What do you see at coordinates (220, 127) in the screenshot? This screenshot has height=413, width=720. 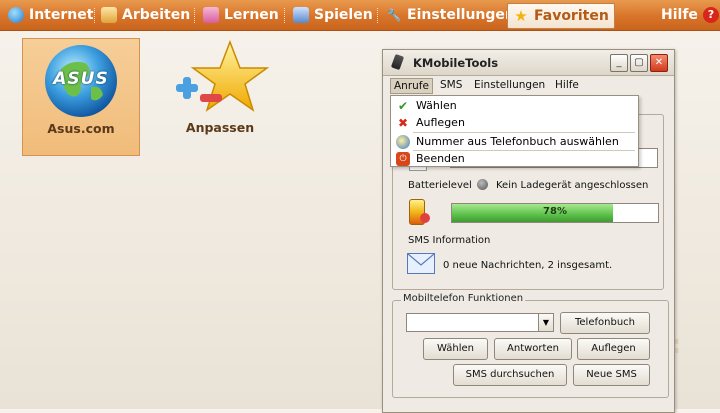 I see `tile-label: Anpassen` at bounding box center [220, 127].